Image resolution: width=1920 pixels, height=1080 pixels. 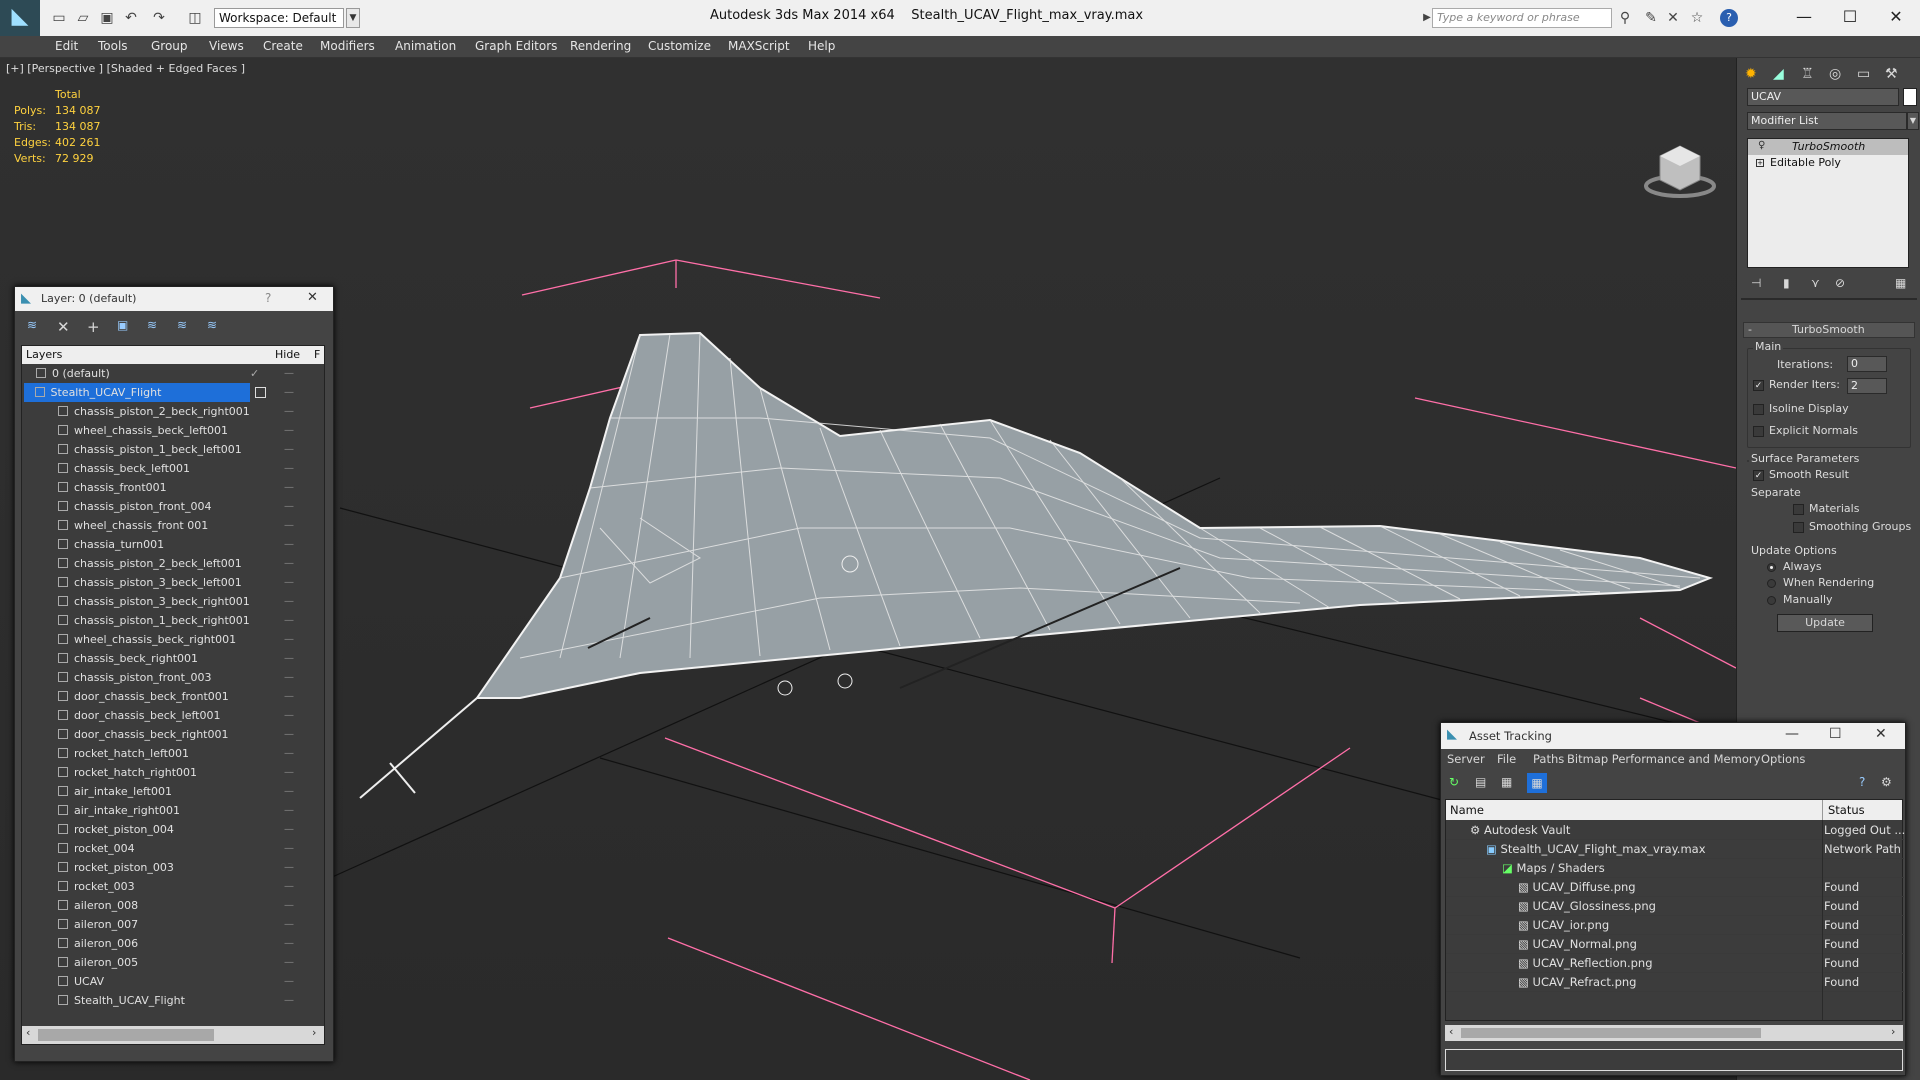 What do you see at coordinates (759, 46) in the screenshot?
I see `menu-maxscript: MAXScript` at bounding box center [759, 46].